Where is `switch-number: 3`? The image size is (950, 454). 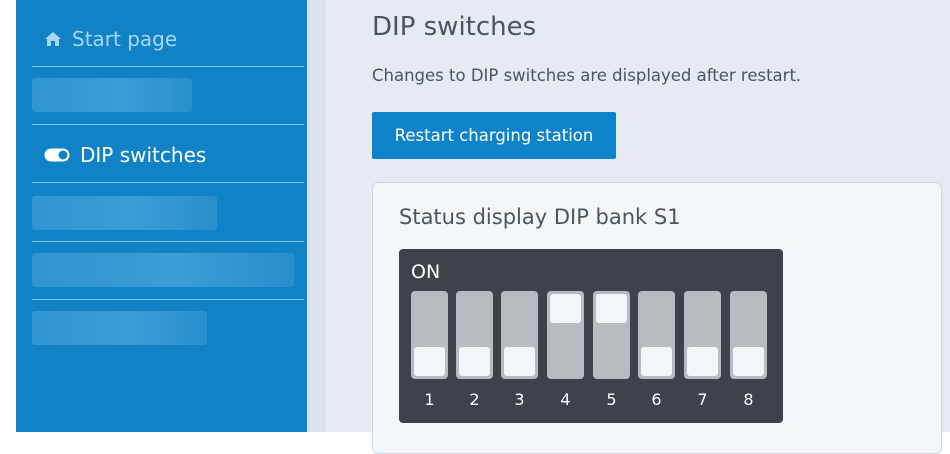
switch-number: 3 is located at coordinates (519, 399).